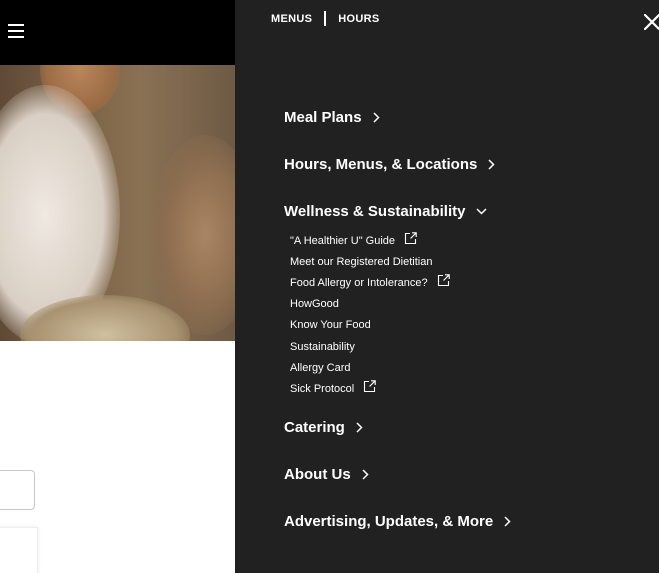 This screenshot has width=659, height=573. What do you see at coordinates (651, 22) in the screenshot?
I see `close-icon` at bounding box center [651, 22].